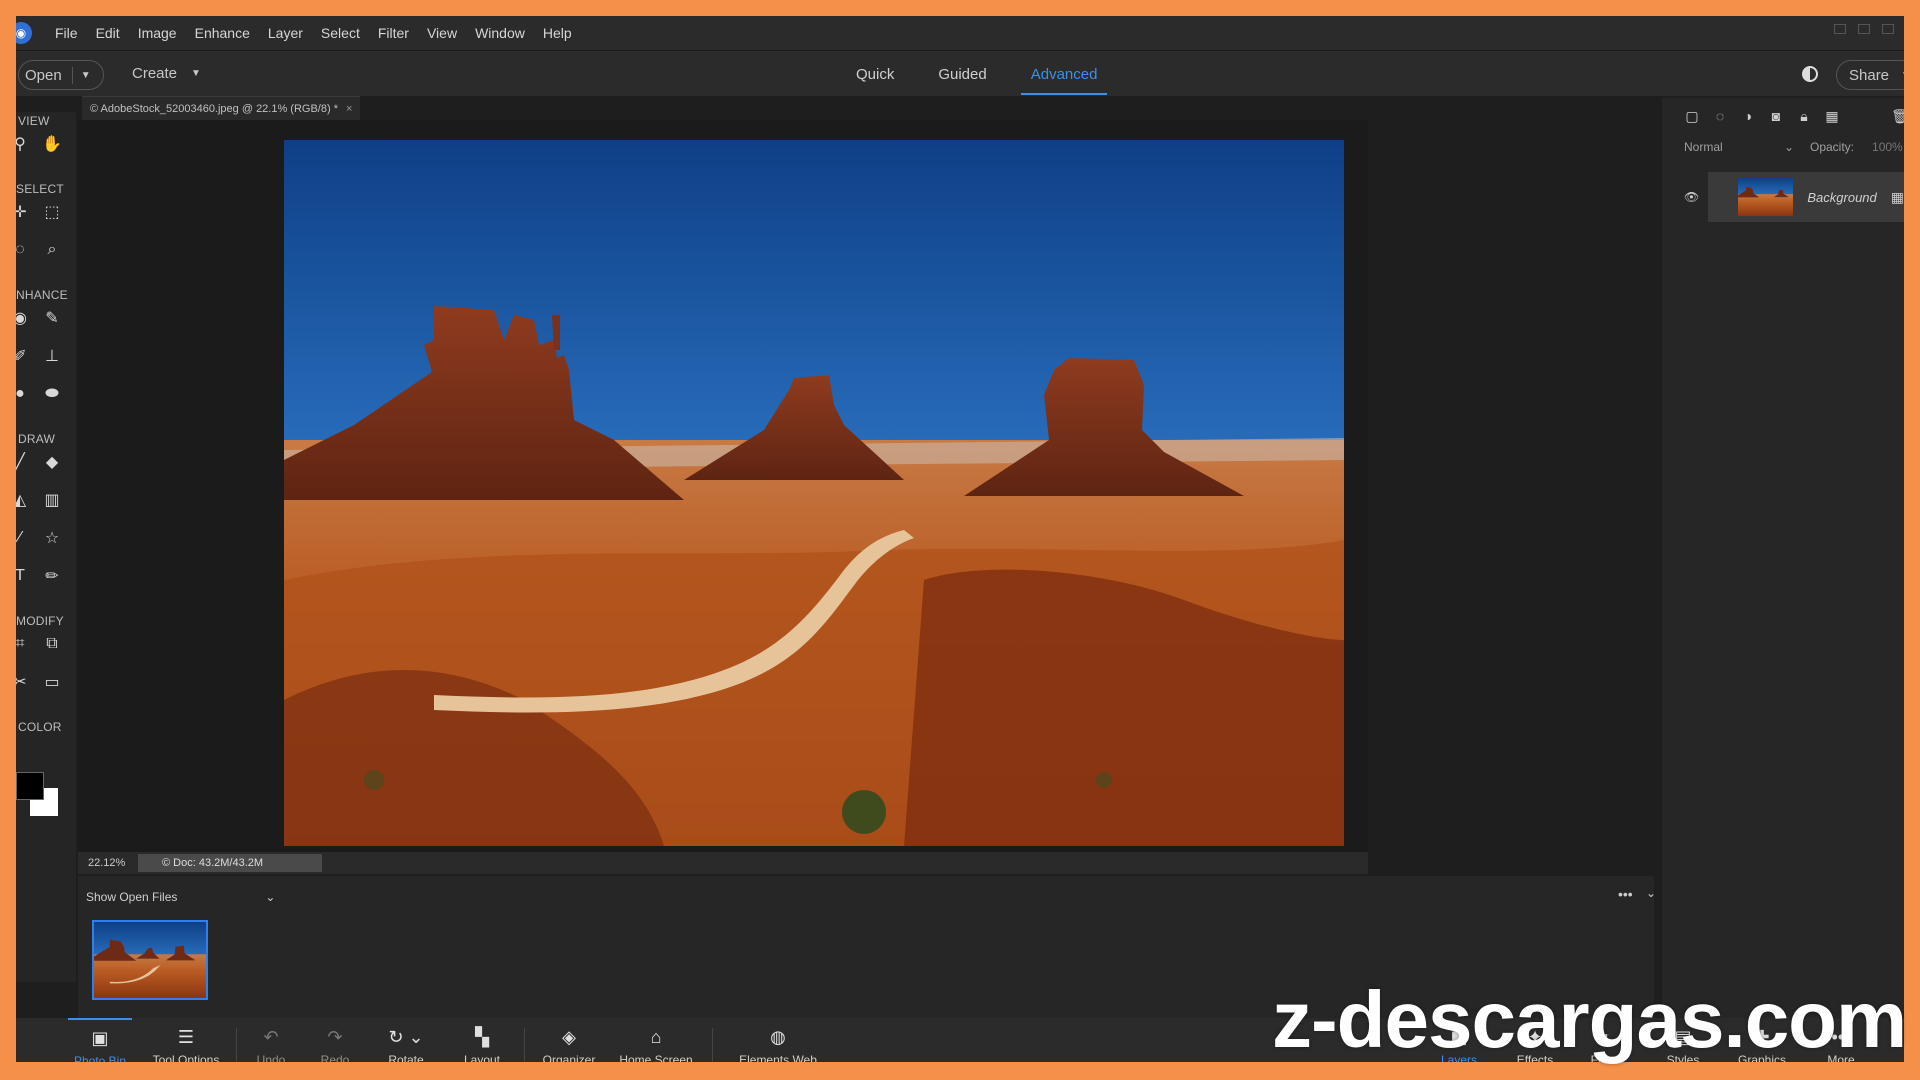 This screenshot has width=1920, height=1080. I want to click on content-aware-move-tool-icon: ✂, so click(23, 682).